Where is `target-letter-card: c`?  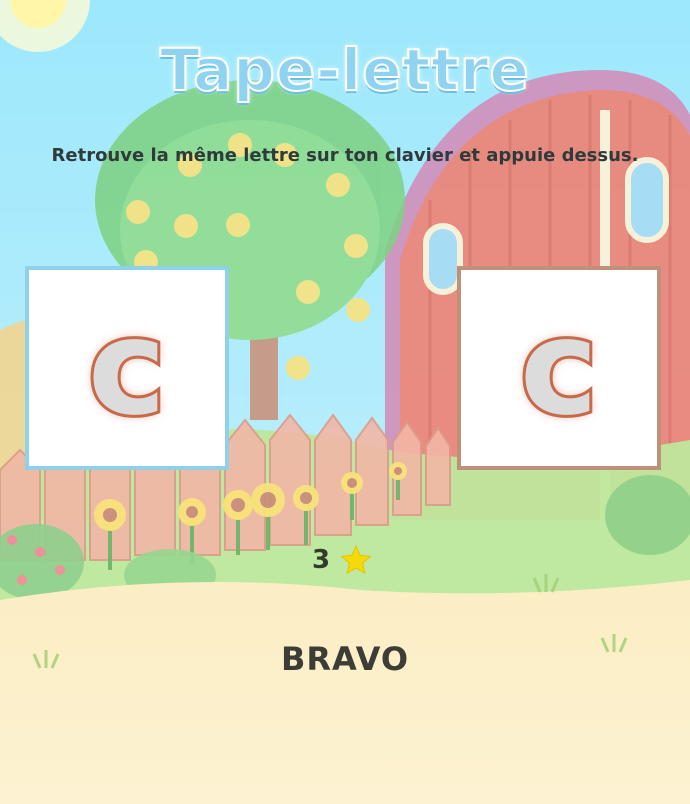 target-letter-card: c is located at coordinates (127, 368).